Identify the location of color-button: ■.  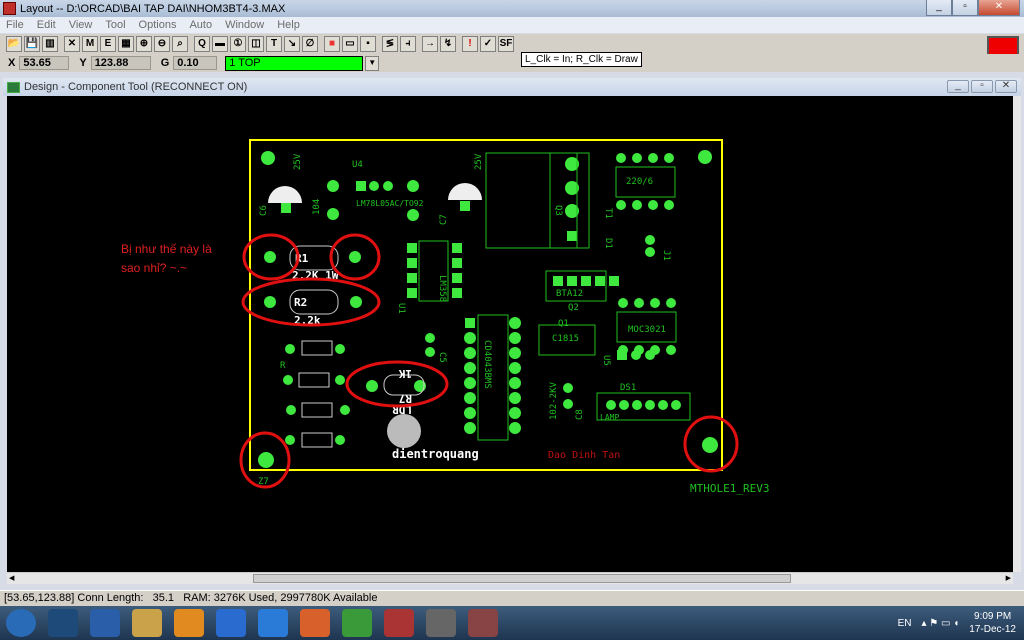
(332, 44).